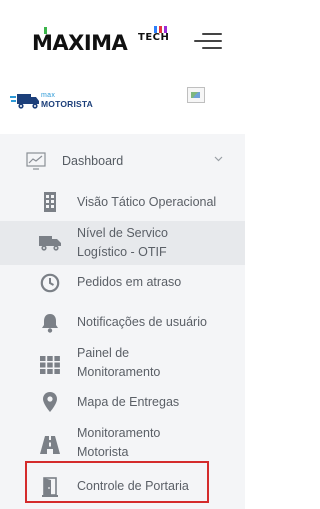  Describe the element at coordinates (122, 243) in the screenshot. I see `sidebar-item-nivel-servico: Nível de Servico Logístico - OTIF` at that location.